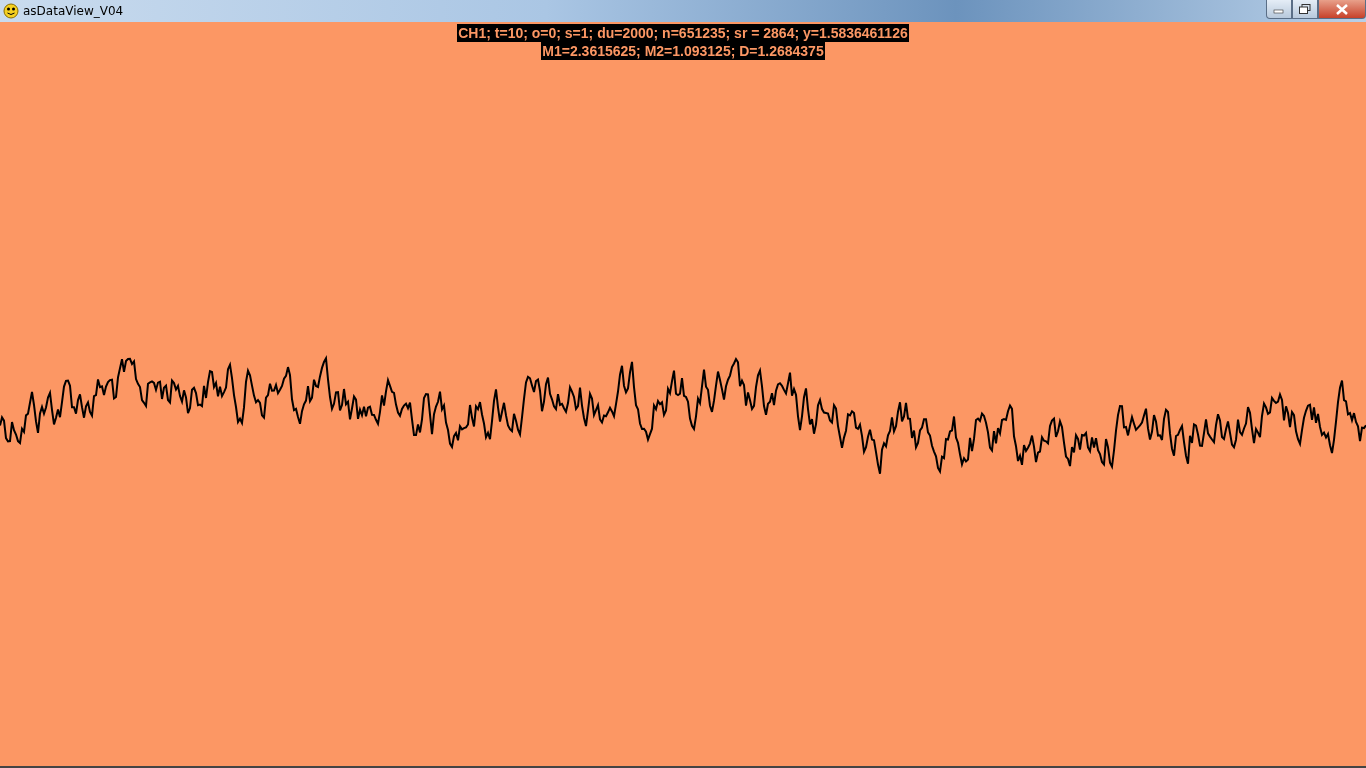 The width and height of the screenshot is (1366, 768). I want to click on restore-button, so click(1305, 9).